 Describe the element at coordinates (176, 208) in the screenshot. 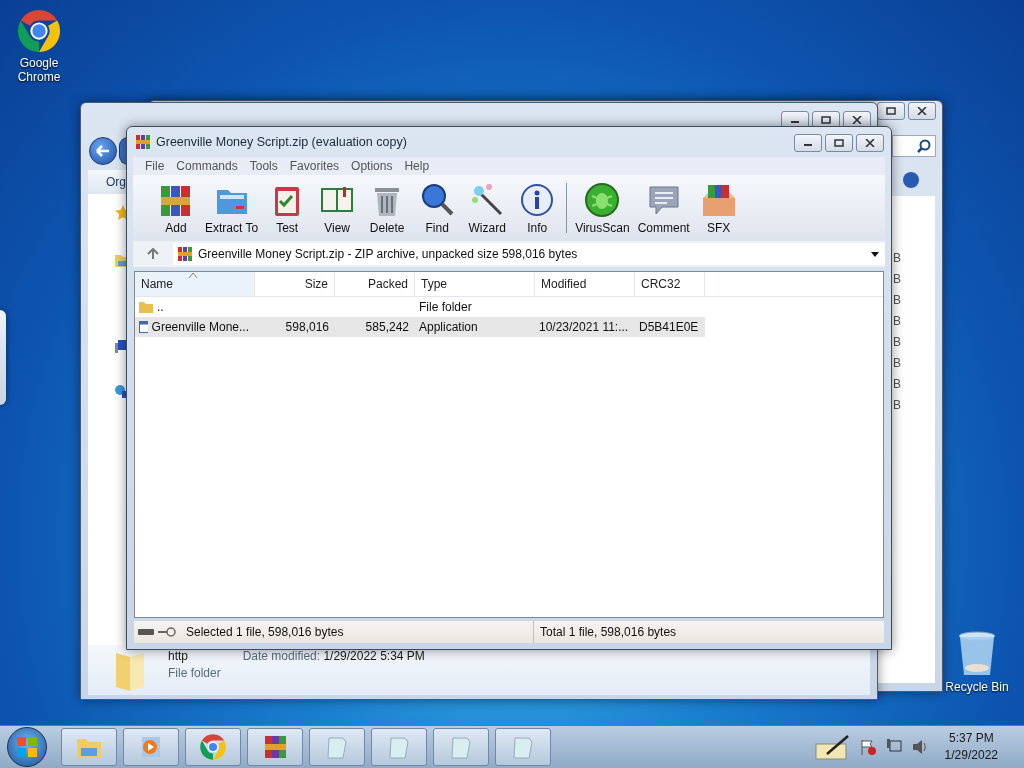

I see `toolbar-button: Add` at that location.